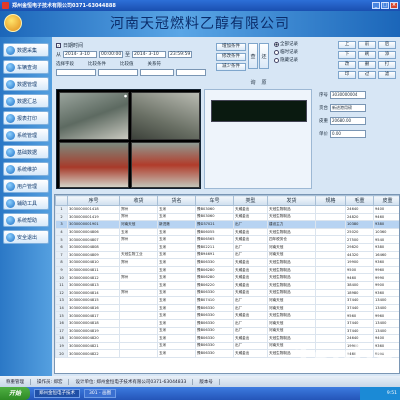 The width and height of the screenshot is (400, 400). I want to click on table-row: 14 3030000004816 玉米 豫B06330 出厂 河南天冠 37440 13400, so click(227, 308).